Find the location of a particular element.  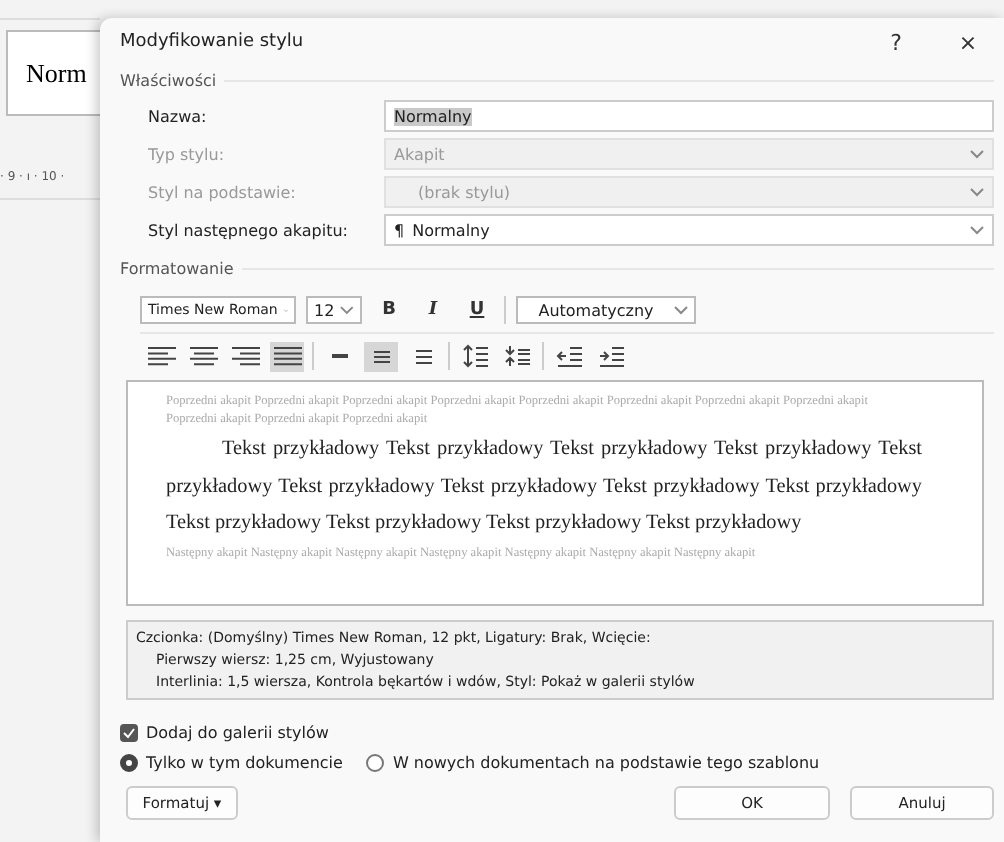

decrease-indent-icon is located at coordinates (569, 356).